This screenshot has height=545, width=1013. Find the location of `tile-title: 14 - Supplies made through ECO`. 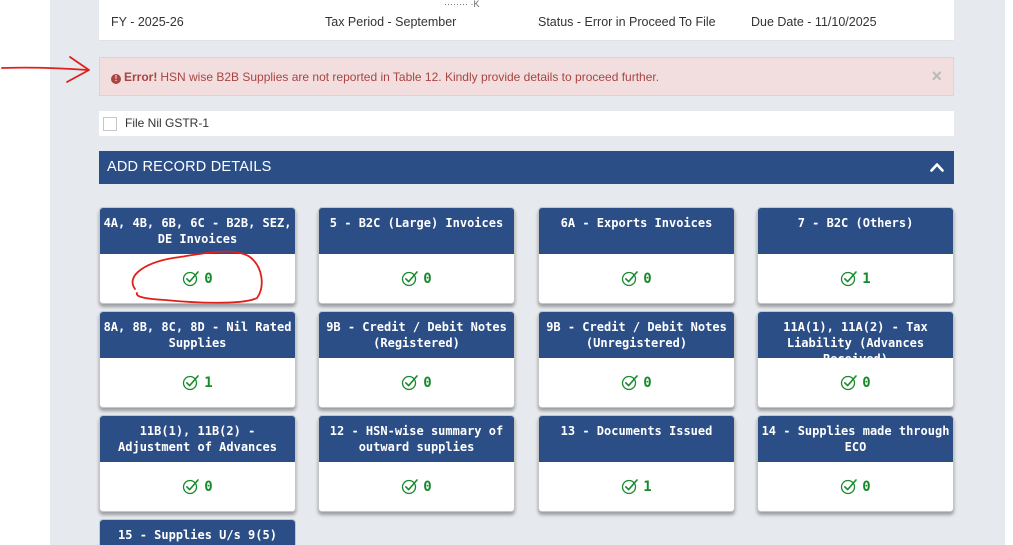

tile-title: 14 - Supplies made through ECO is located at coordinates (855, 439).